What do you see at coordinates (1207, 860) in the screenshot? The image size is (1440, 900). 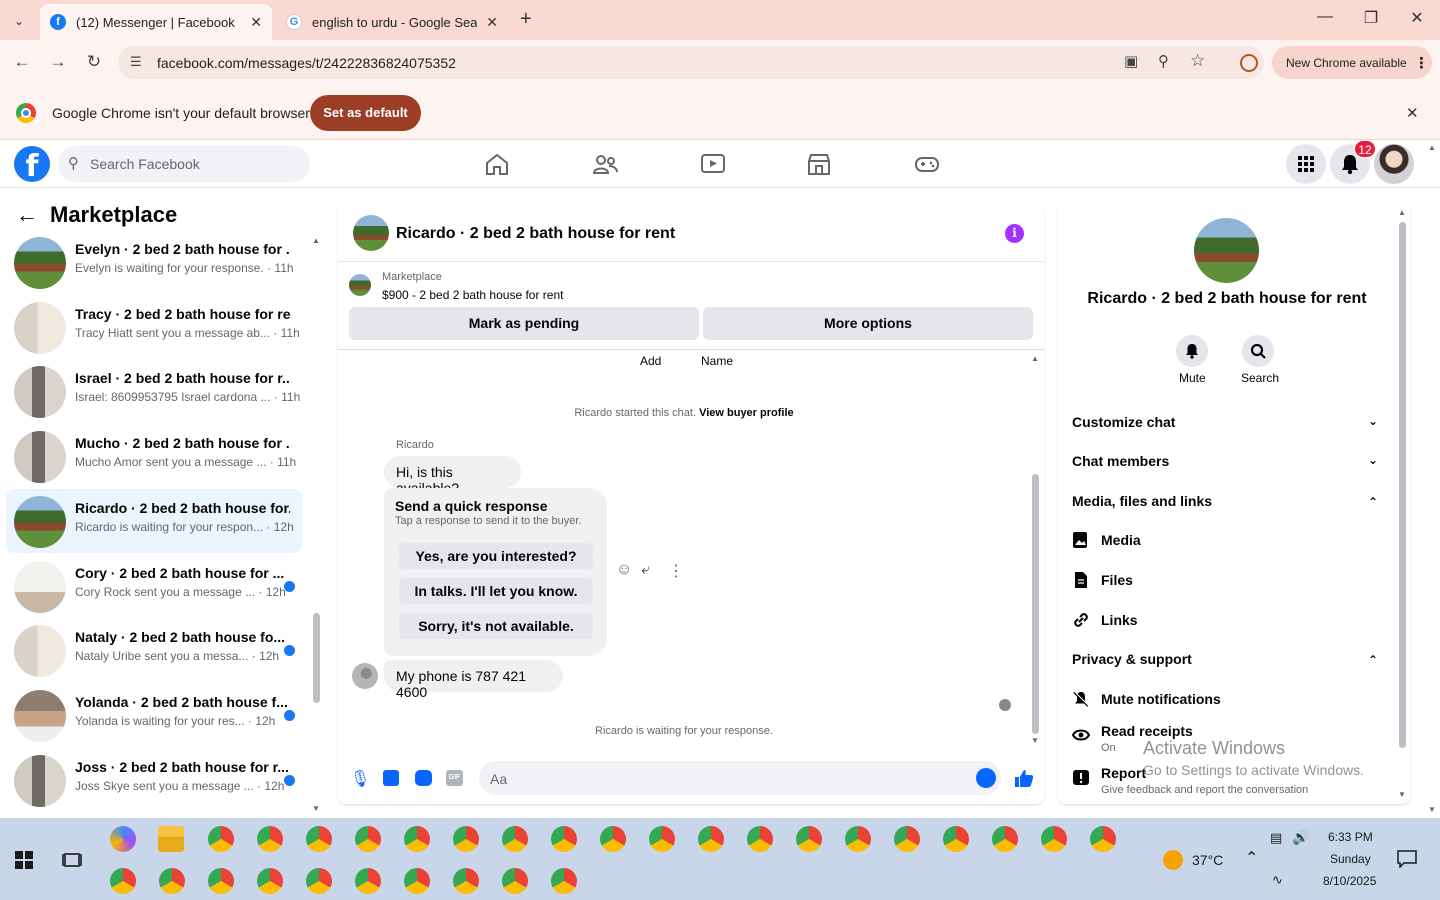 I see `temperature: 37°C` at bounding box center [1207, 860].